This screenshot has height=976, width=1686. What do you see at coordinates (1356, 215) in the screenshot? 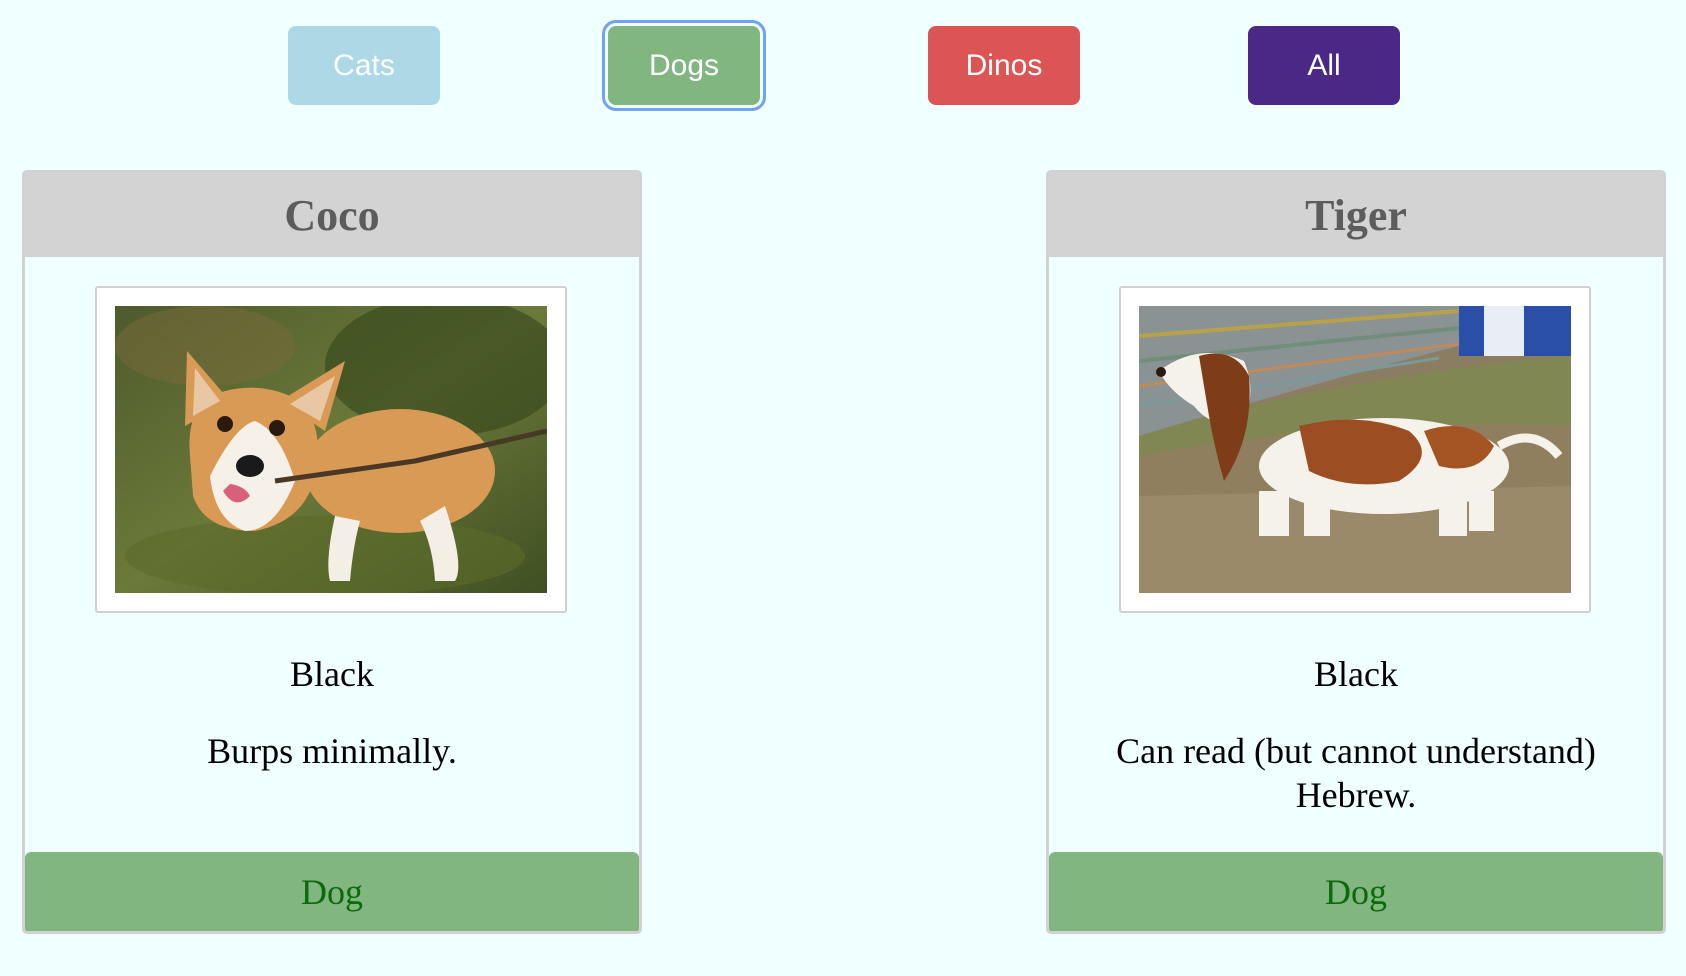
I see `card-title: Tiger` at bounding box center [1356, 215].